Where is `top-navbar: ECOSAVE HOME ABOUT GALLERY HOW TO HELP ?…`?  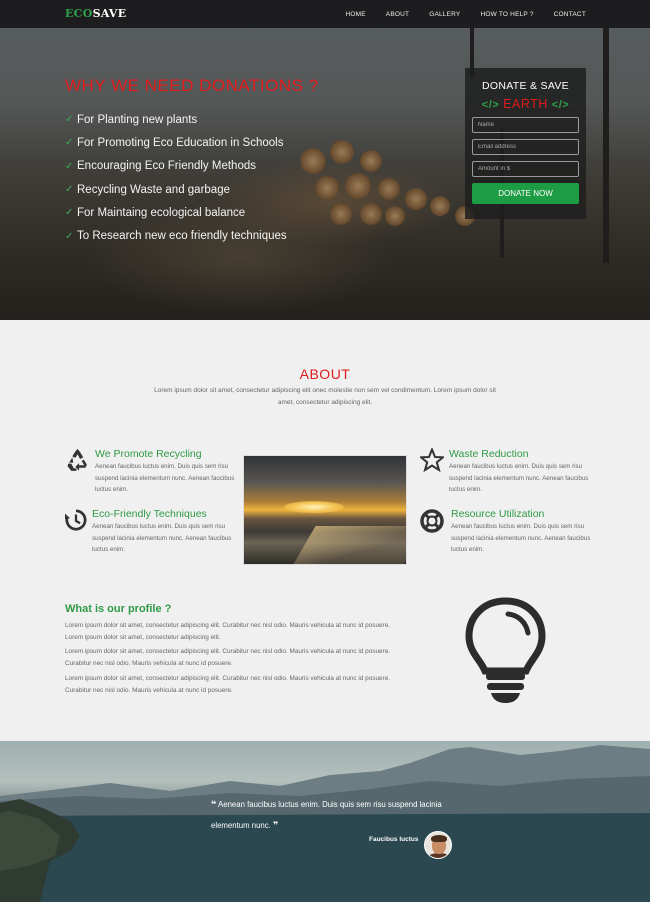 top-navbar: ECOSAVE HOME ABOUT GALLERY HOW TO HELP ?… is located at coordinates (325, 14).